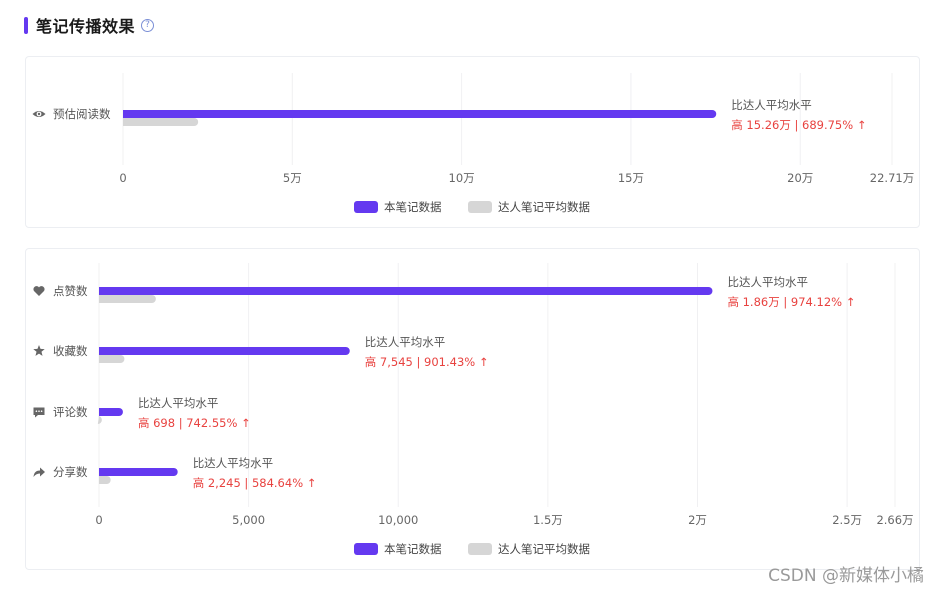 The width and height of the screenshot is (938, 592). What do you see at coordinates (82, 114) in the screenshot?
I see `category-label: 预估阅读数` at bounding box center [82, 114].